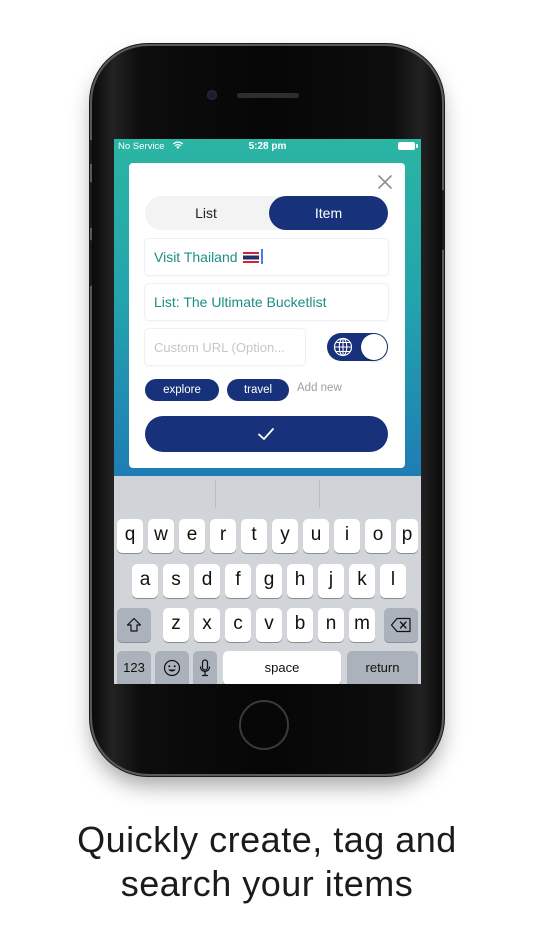 This screenshot has height=950, width=534. What do you see at coordinates (316, 536) in the screenshot?
I see `key-u: u` at bounding box center [316, 536].